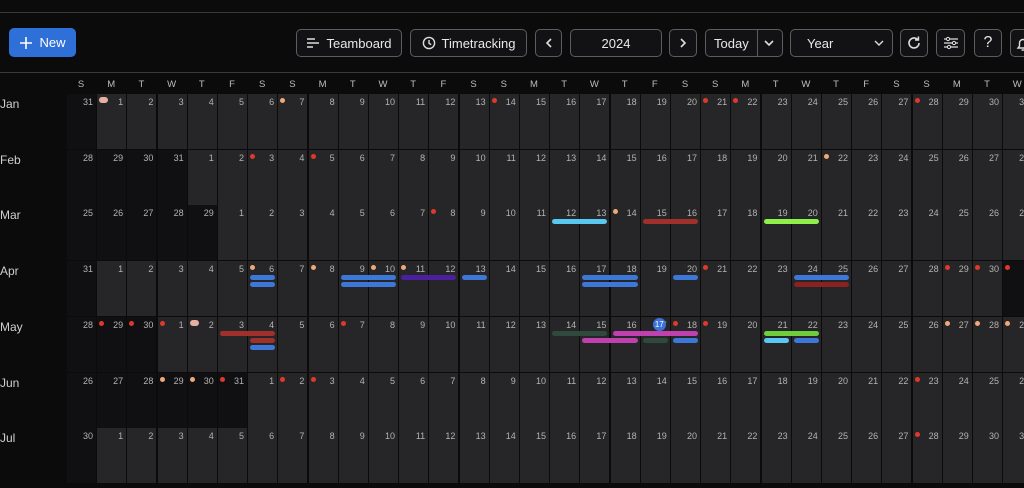 The width and height of the screenshot is (1024, 488). Describe the element at coordinates (383, 177) in the screenshot. I see `day-cell: 7` at that location.